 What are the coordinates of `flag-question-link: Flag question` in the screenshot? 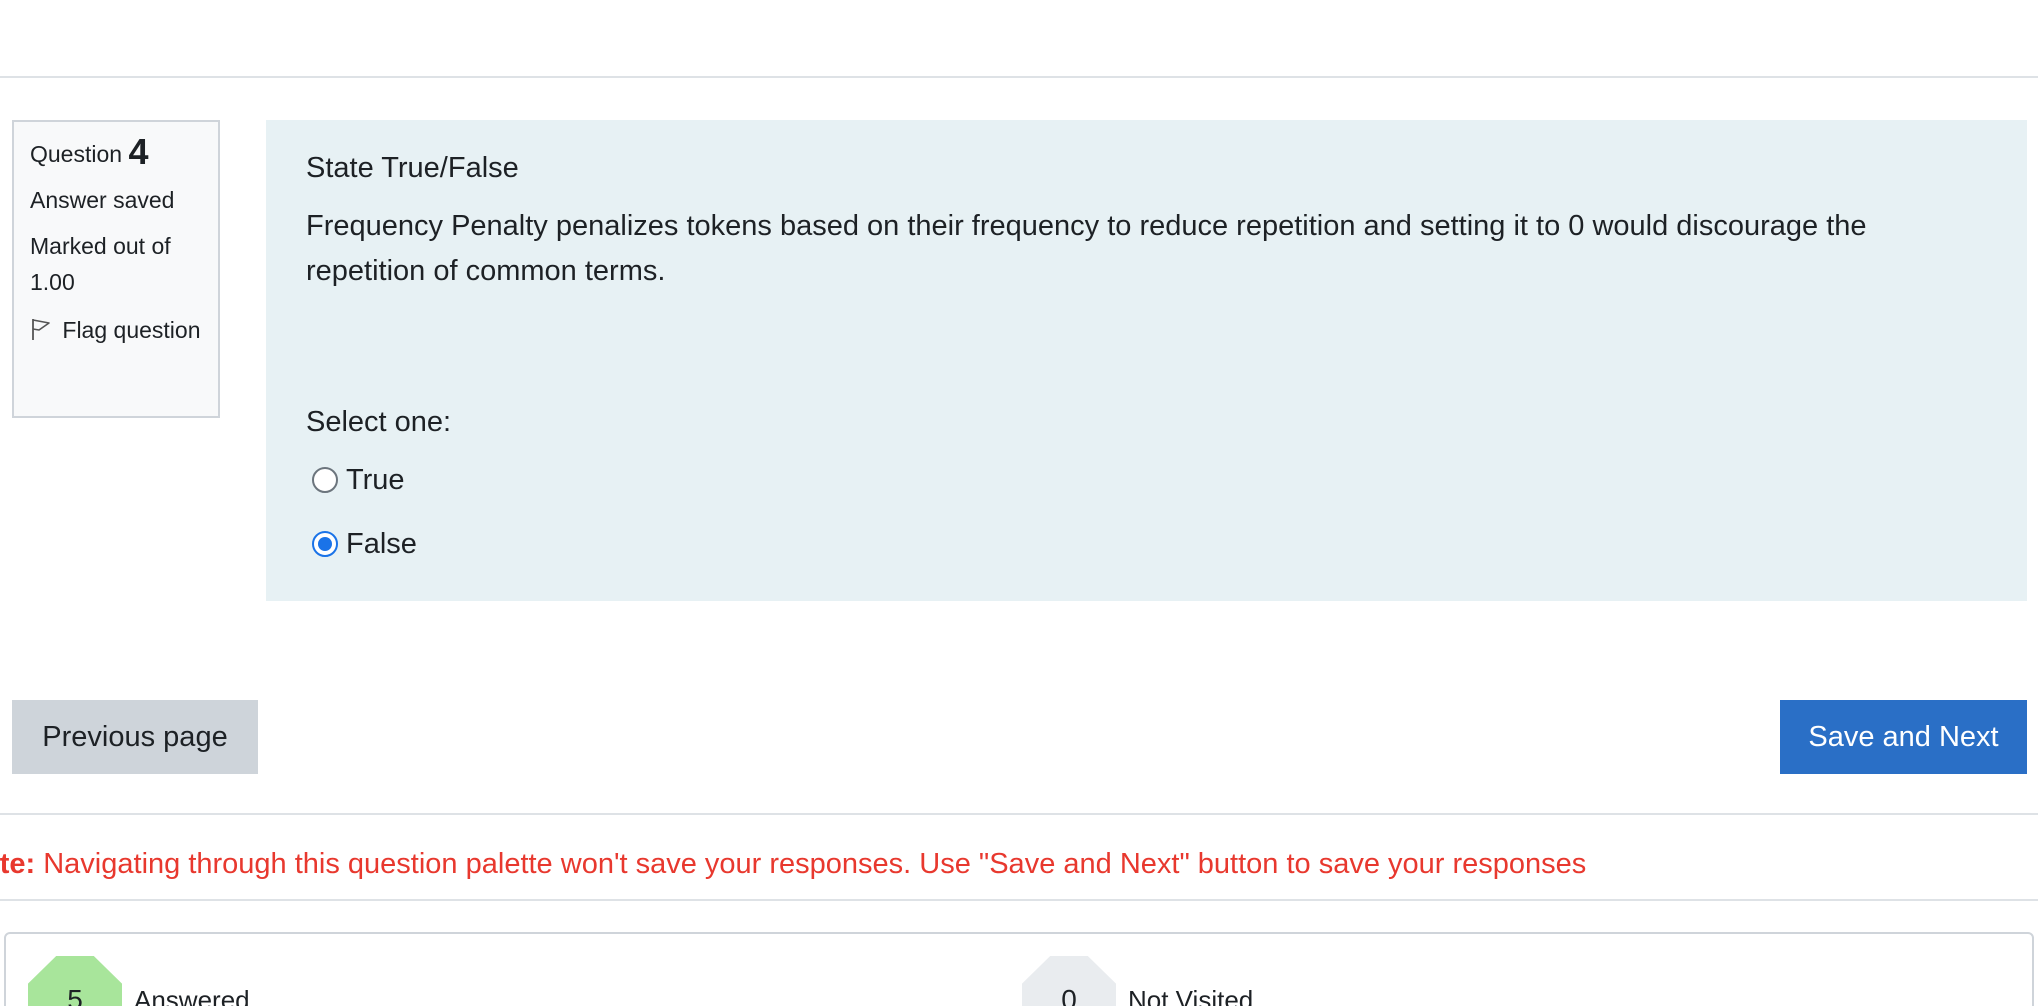 It's located at (116, 330).